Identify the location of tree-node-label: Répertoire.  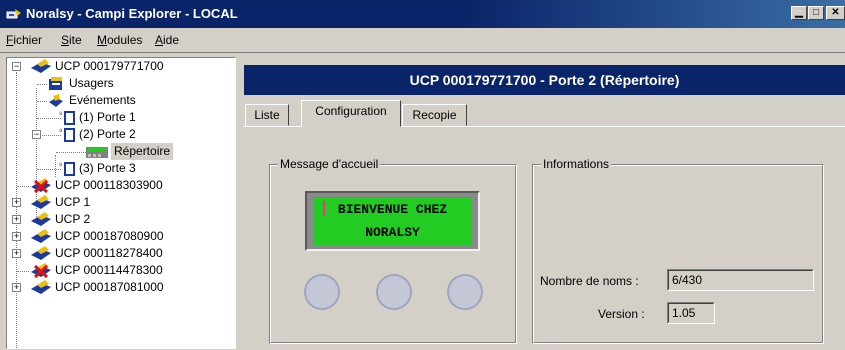
(142, 151).